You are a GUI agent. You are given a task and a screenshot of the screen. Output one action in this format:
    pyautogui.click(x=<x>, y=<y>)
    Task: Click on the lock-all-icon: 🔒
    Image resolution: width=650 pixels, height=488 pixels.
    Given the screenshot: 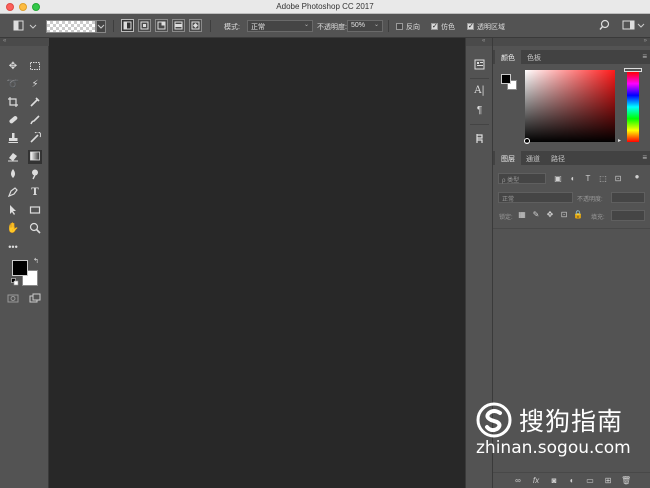 What is the action you would take?
    pyautogui.click(x=578, y=215)
    